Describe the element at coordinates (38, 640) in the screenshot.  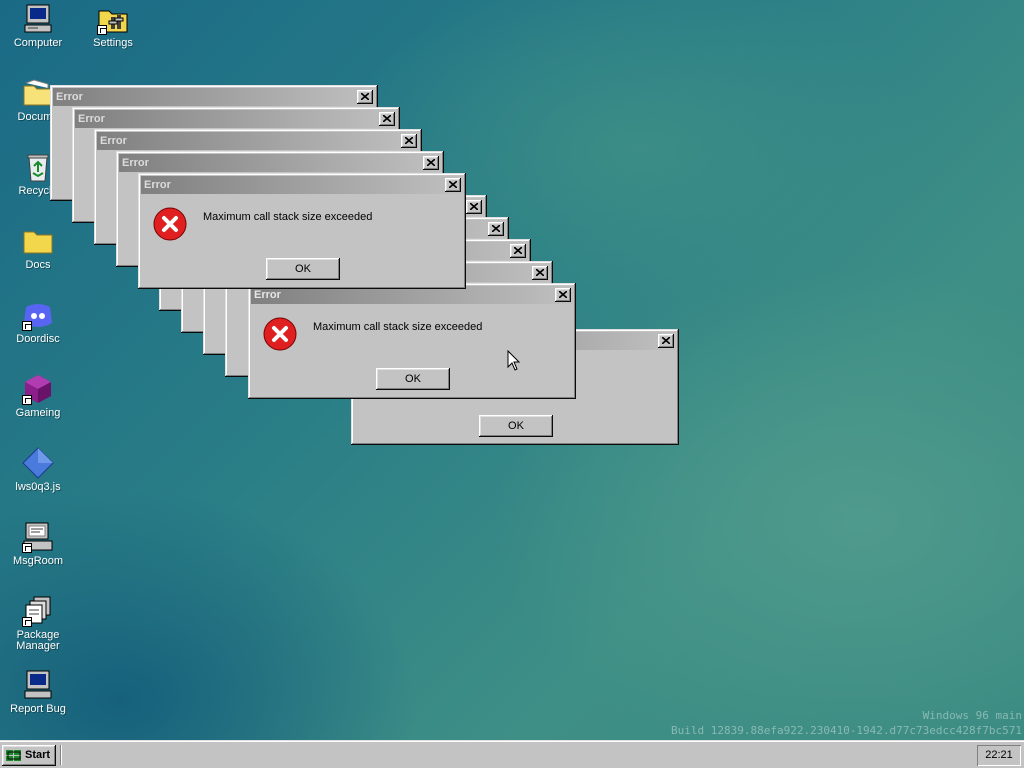
I see `desktop-icon-label: Package Manager` at that location.